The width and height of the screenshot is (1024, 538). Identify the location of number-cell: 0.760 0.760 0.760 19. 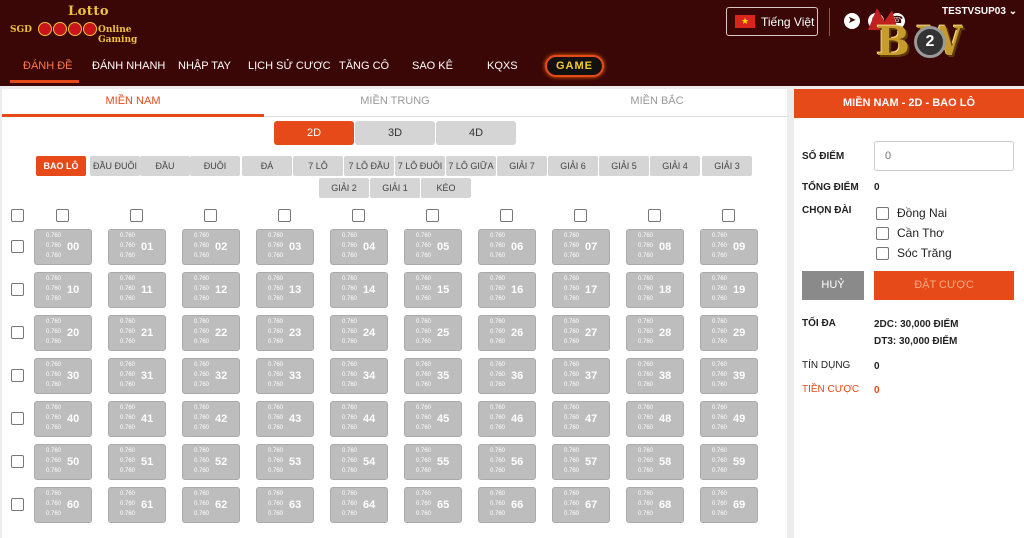
(729, 290).